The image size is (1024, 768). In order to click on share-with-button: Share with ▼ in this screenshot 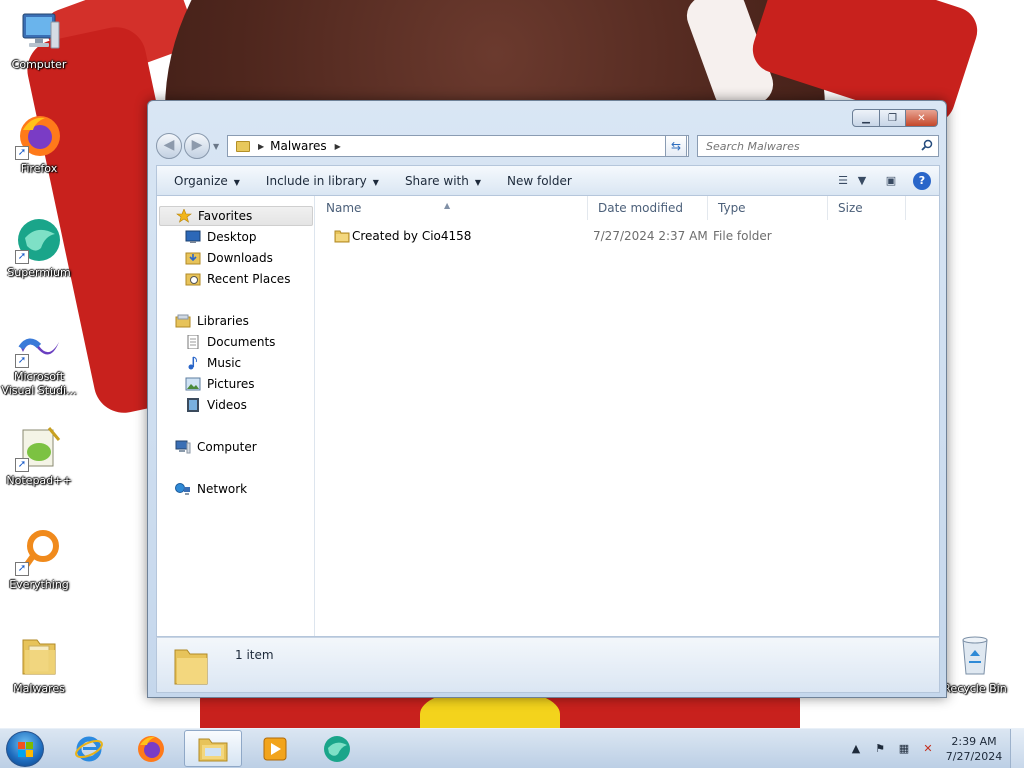, I will do `click(443, 181)`.